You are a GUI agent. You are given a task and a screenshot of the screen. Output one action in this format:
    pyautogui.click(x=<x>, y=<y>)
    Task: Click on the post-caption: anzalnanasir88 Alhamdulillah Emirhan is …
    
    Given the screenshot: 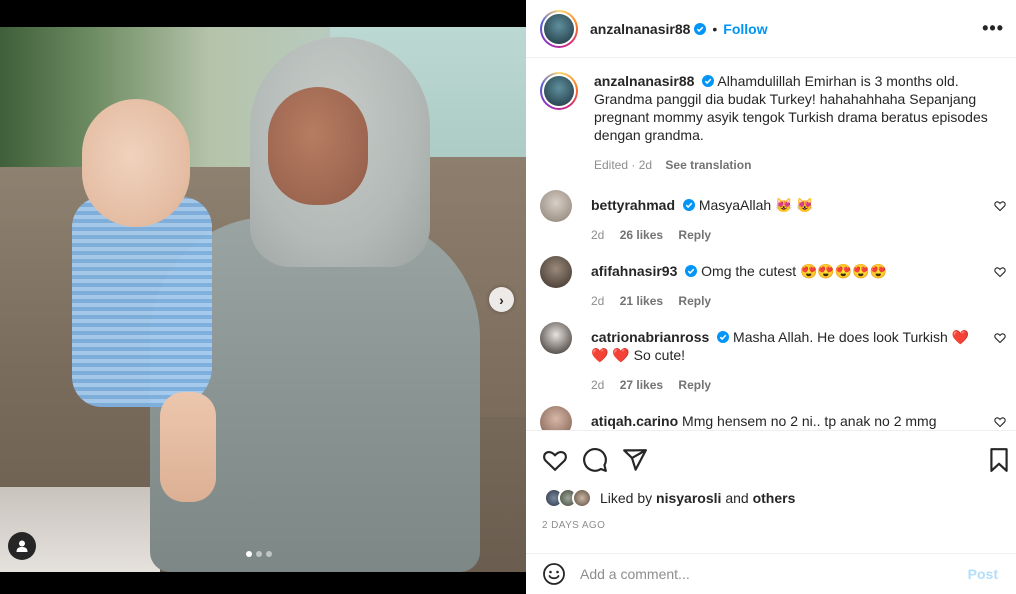 What is the action you would take?
    pyautogui.click(x=775, y=123)
    